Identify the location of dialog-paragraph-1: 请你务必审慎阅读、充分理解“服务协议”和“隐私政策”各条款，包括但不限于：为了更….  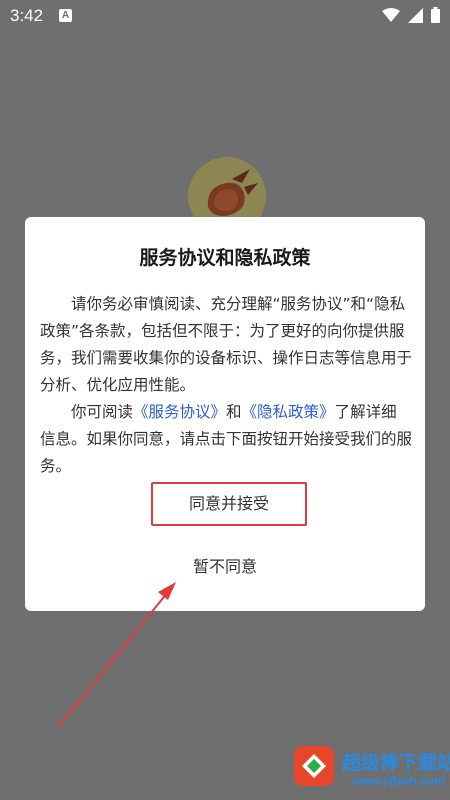
(226, 344).